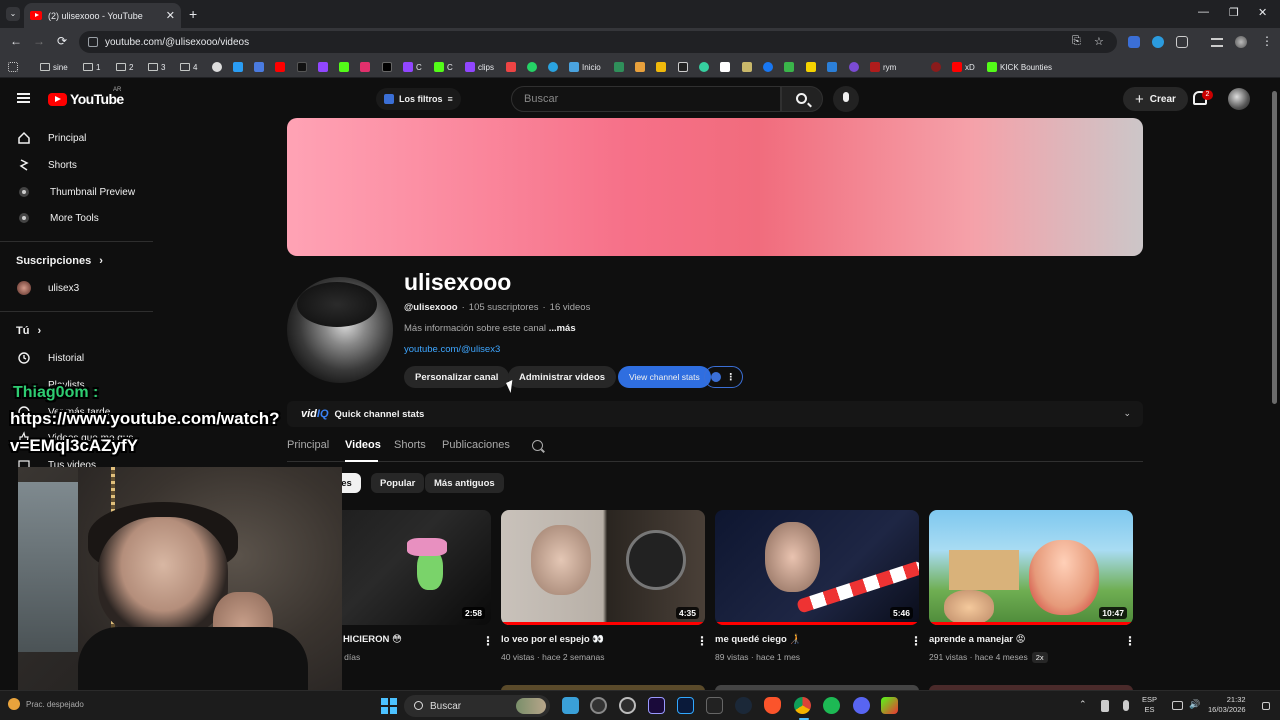 The image size is (1280, 720). What do you see at coordinates (62, 41) in the screenshot?
I see `reload-button: ⟳` at bounding box center [62, 41].